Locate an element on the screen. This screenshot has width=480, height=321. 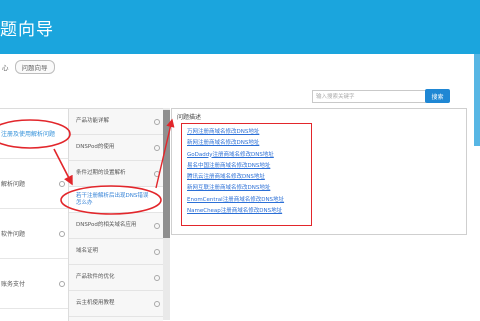
subcategory-item: 域名证明 is located at coordinates (116, 252).